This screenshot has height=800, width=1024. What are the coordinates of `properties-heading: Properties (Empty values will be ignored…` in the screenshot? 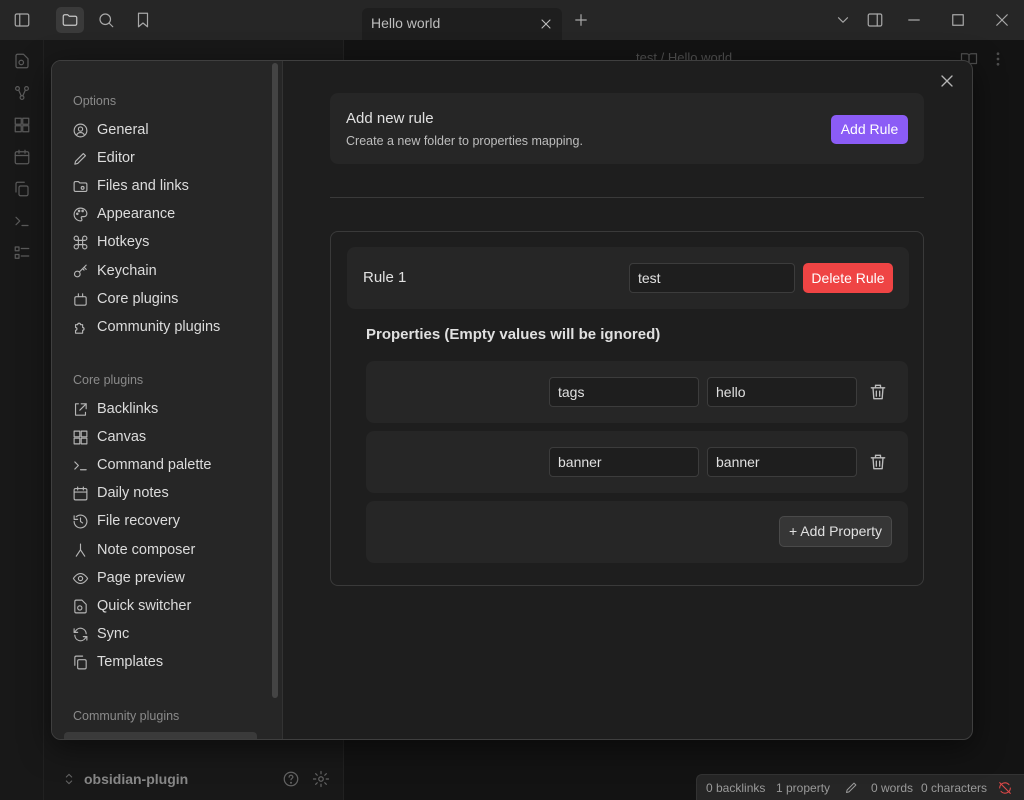 It's located at (513, 334).